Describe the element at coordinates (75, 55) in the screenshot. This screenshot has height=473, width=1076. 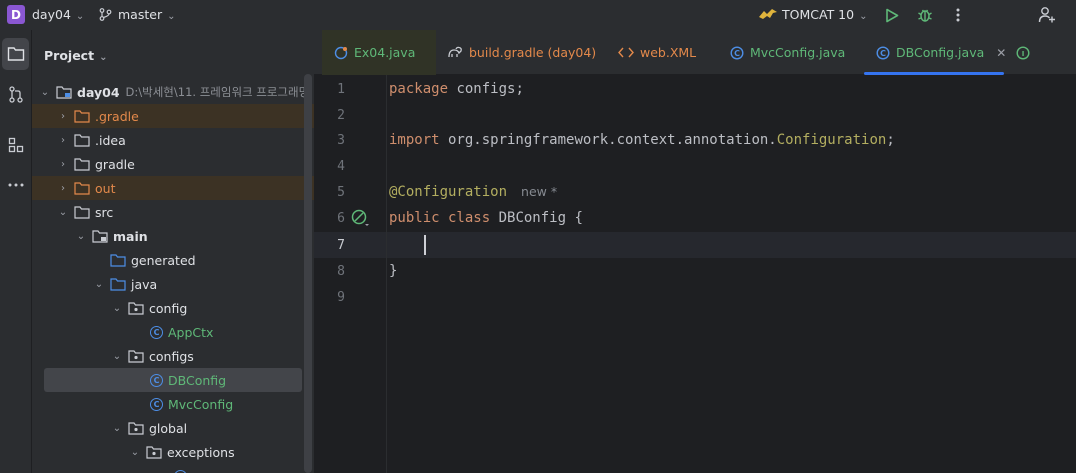
I see `project-view-selector: Project ⌄` at that location.